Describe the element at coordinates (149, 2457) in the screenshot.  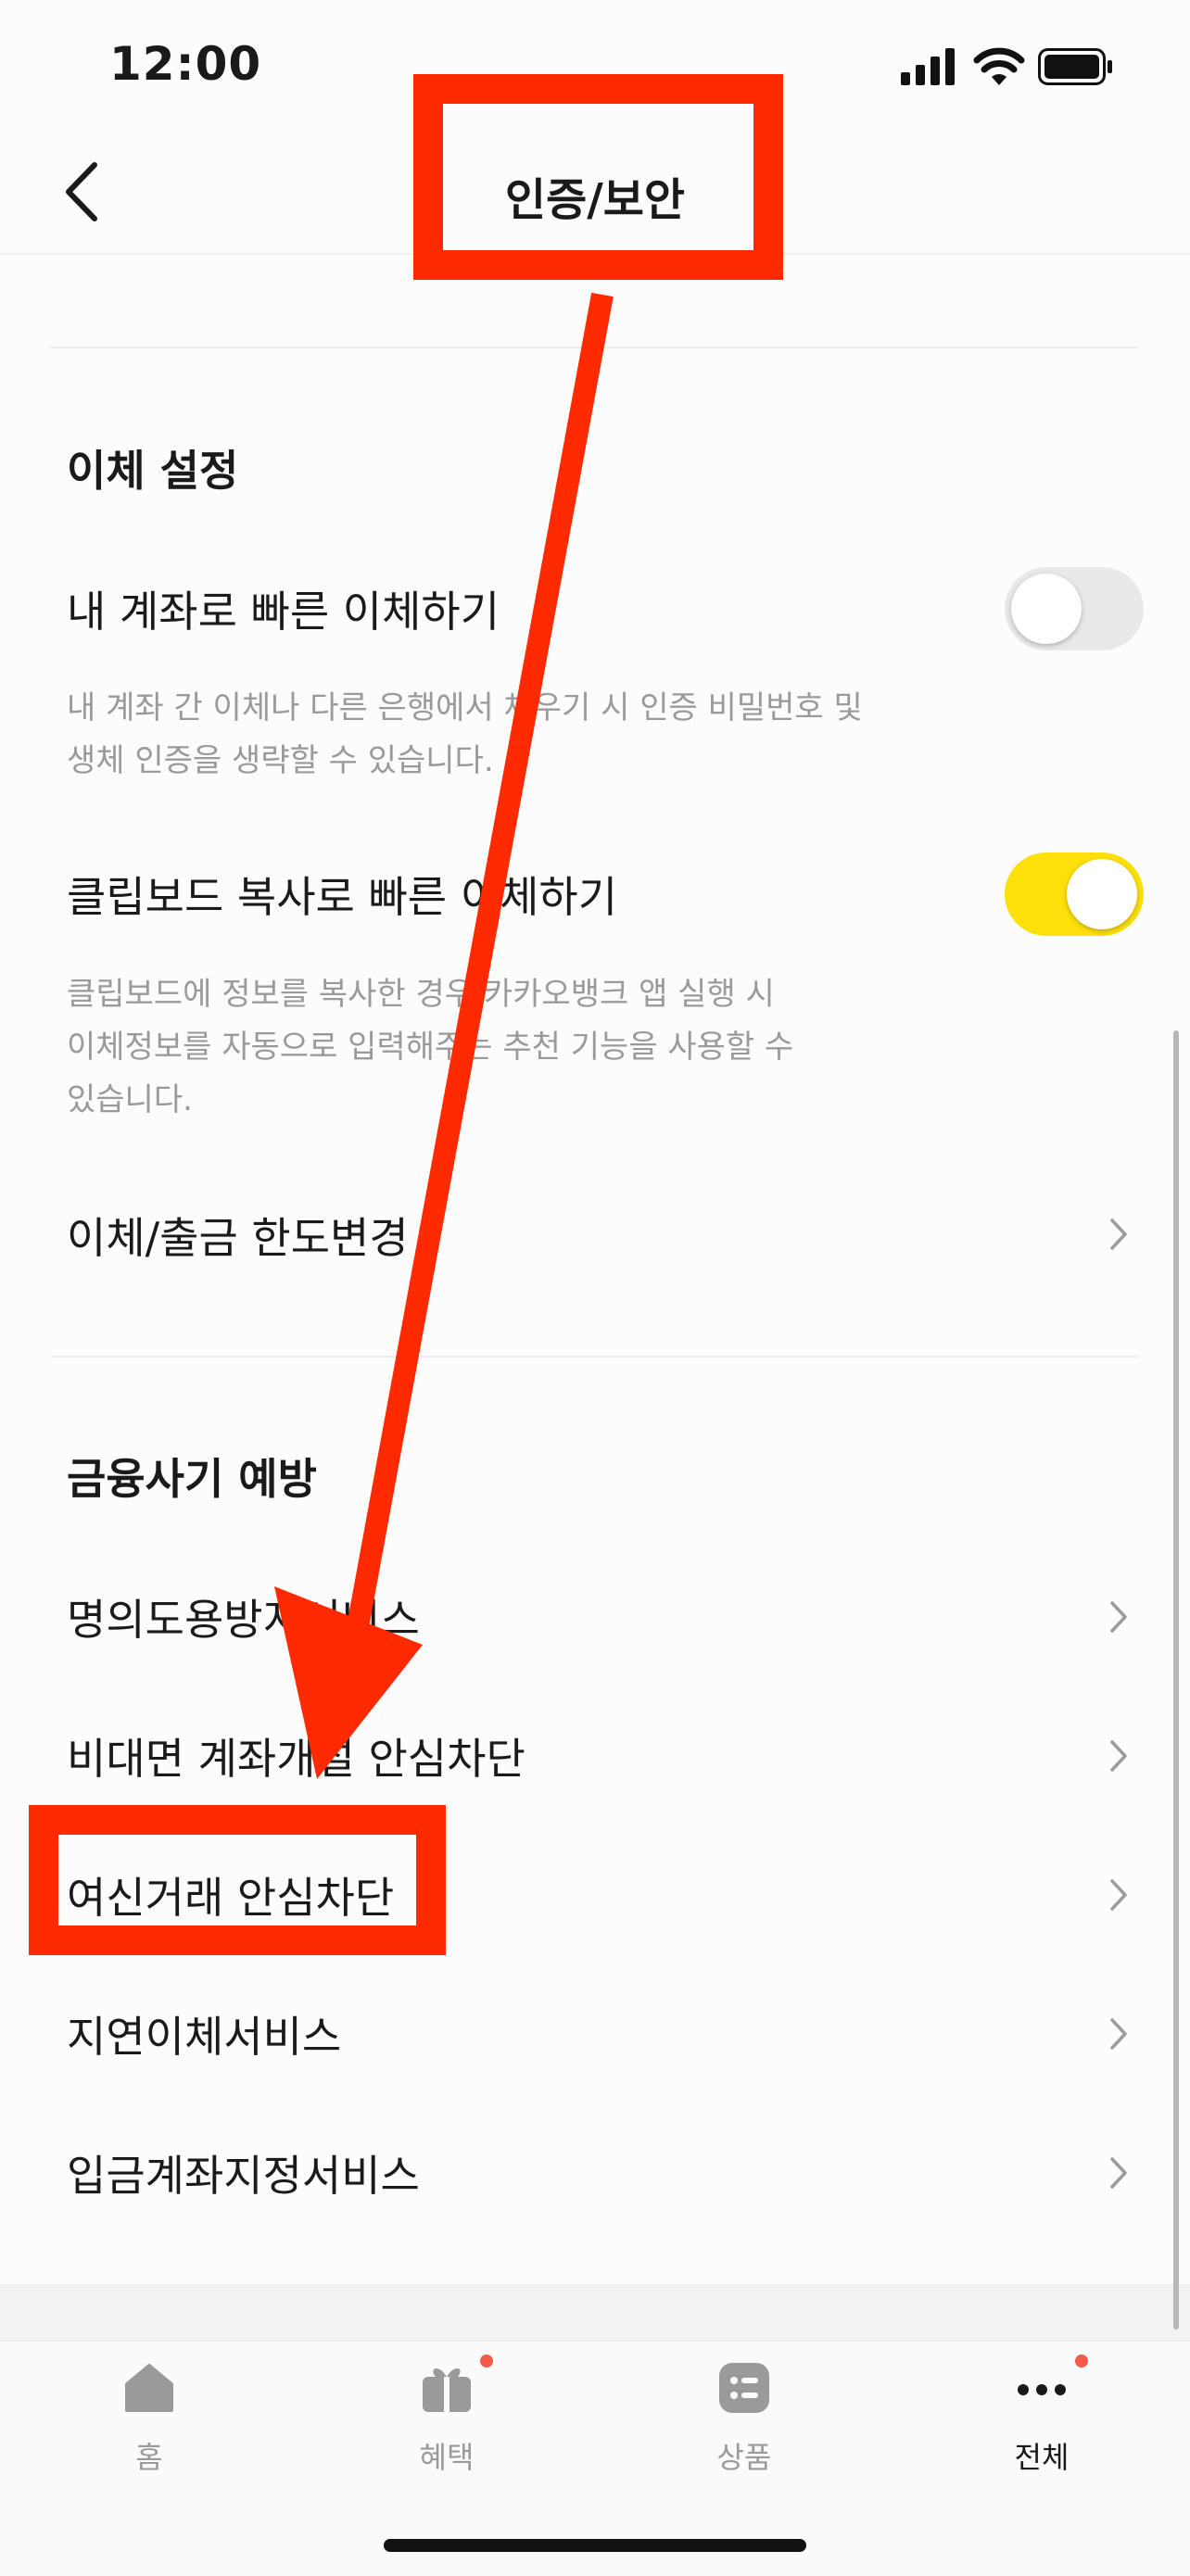
I see `tab-label: 홈` at that location.